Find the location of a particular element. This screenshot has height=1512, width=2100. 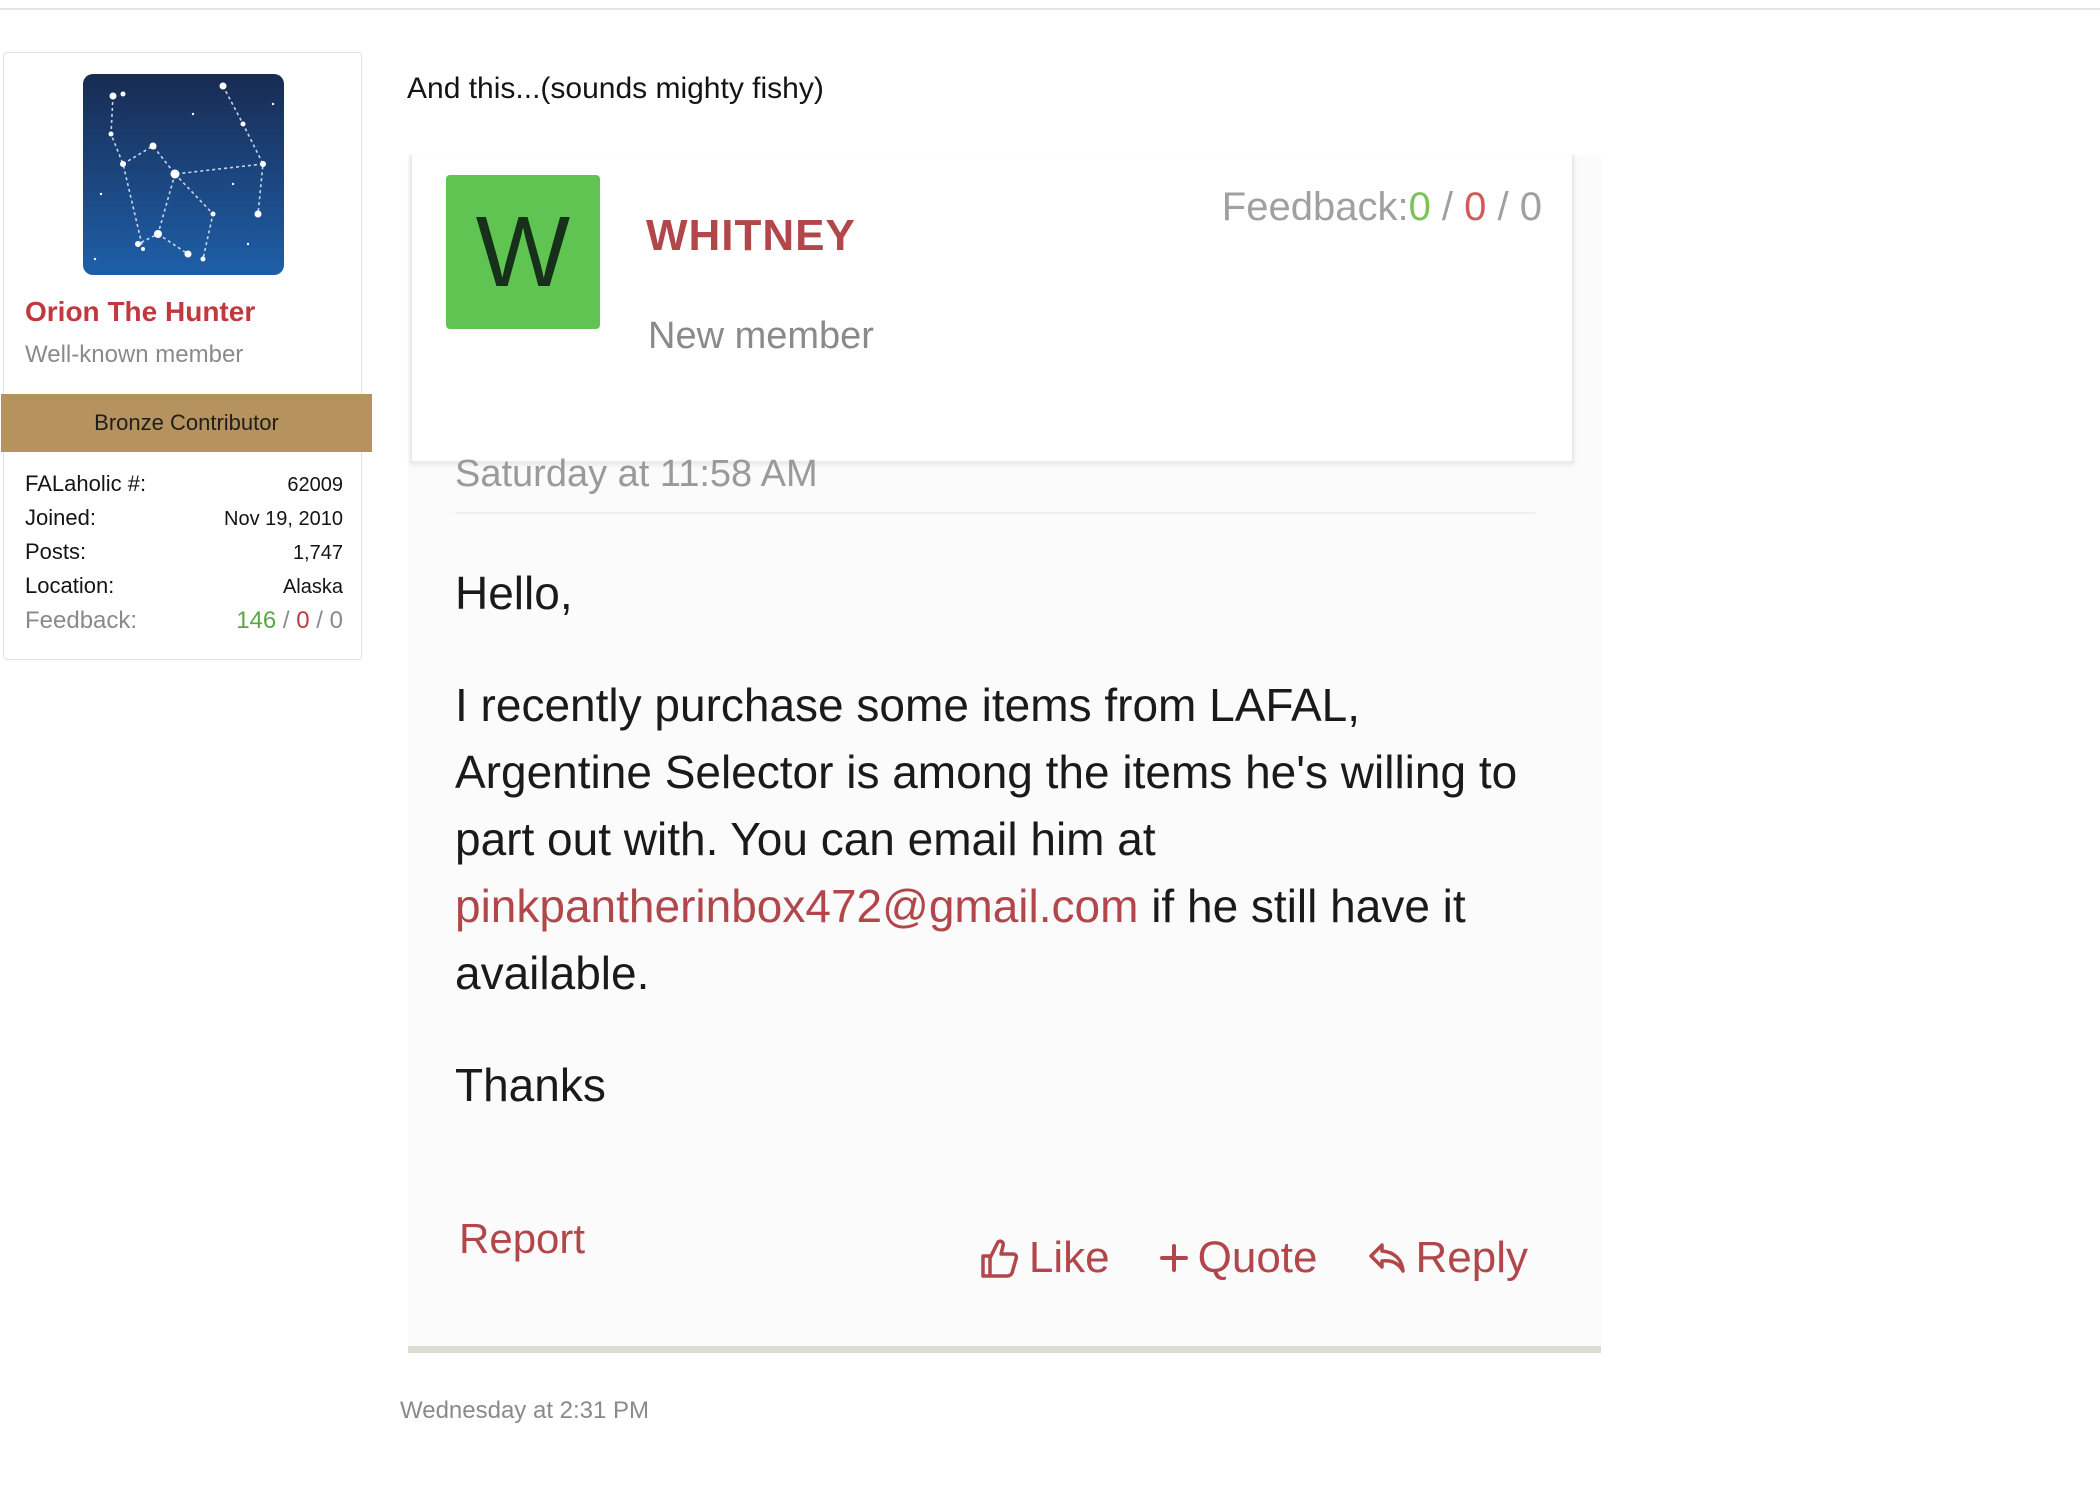

quoted-user-feedback: Feedback:0 / 0 / 0 is located at coordinates (1382, 207).